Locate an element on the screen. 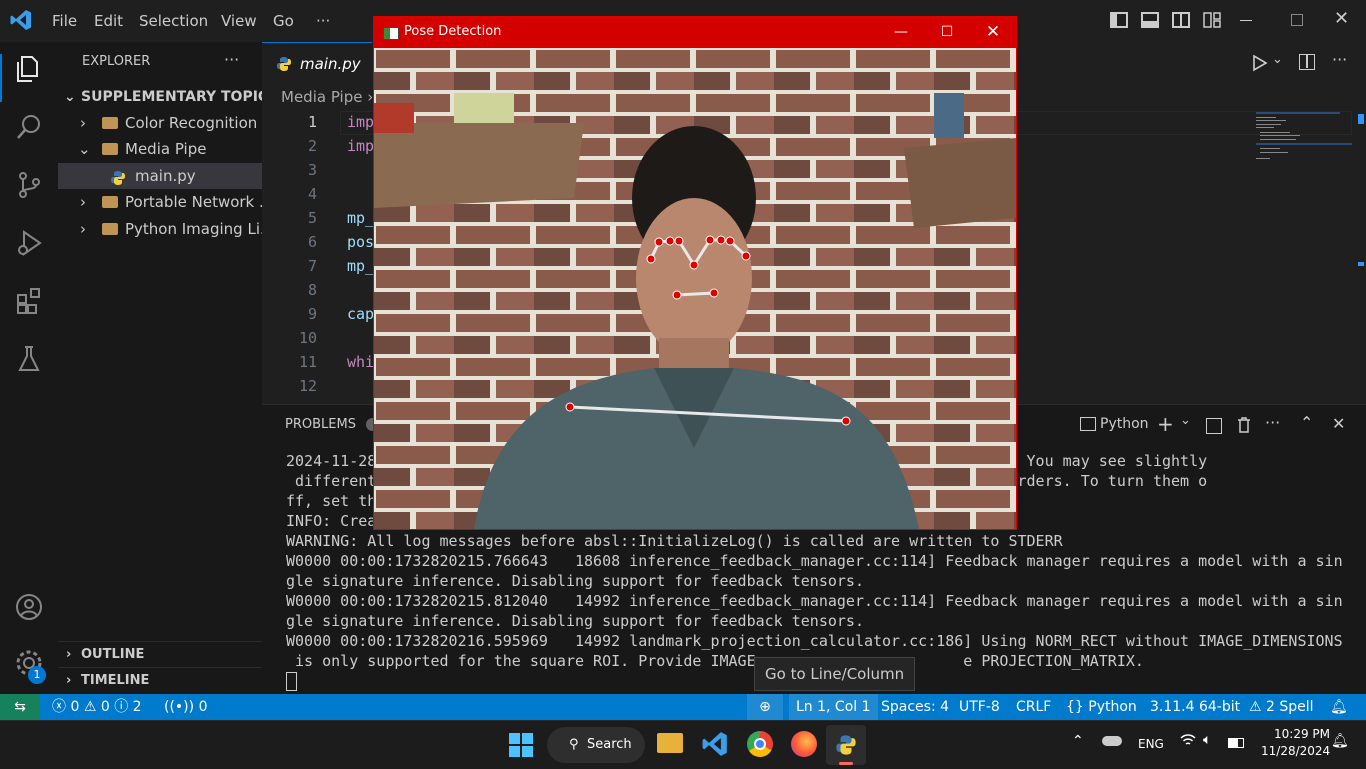 Image resolution: width=1366 pixels, height=769 pixels. indentation: Spaces: 4 is located at coordinates (915, 707).